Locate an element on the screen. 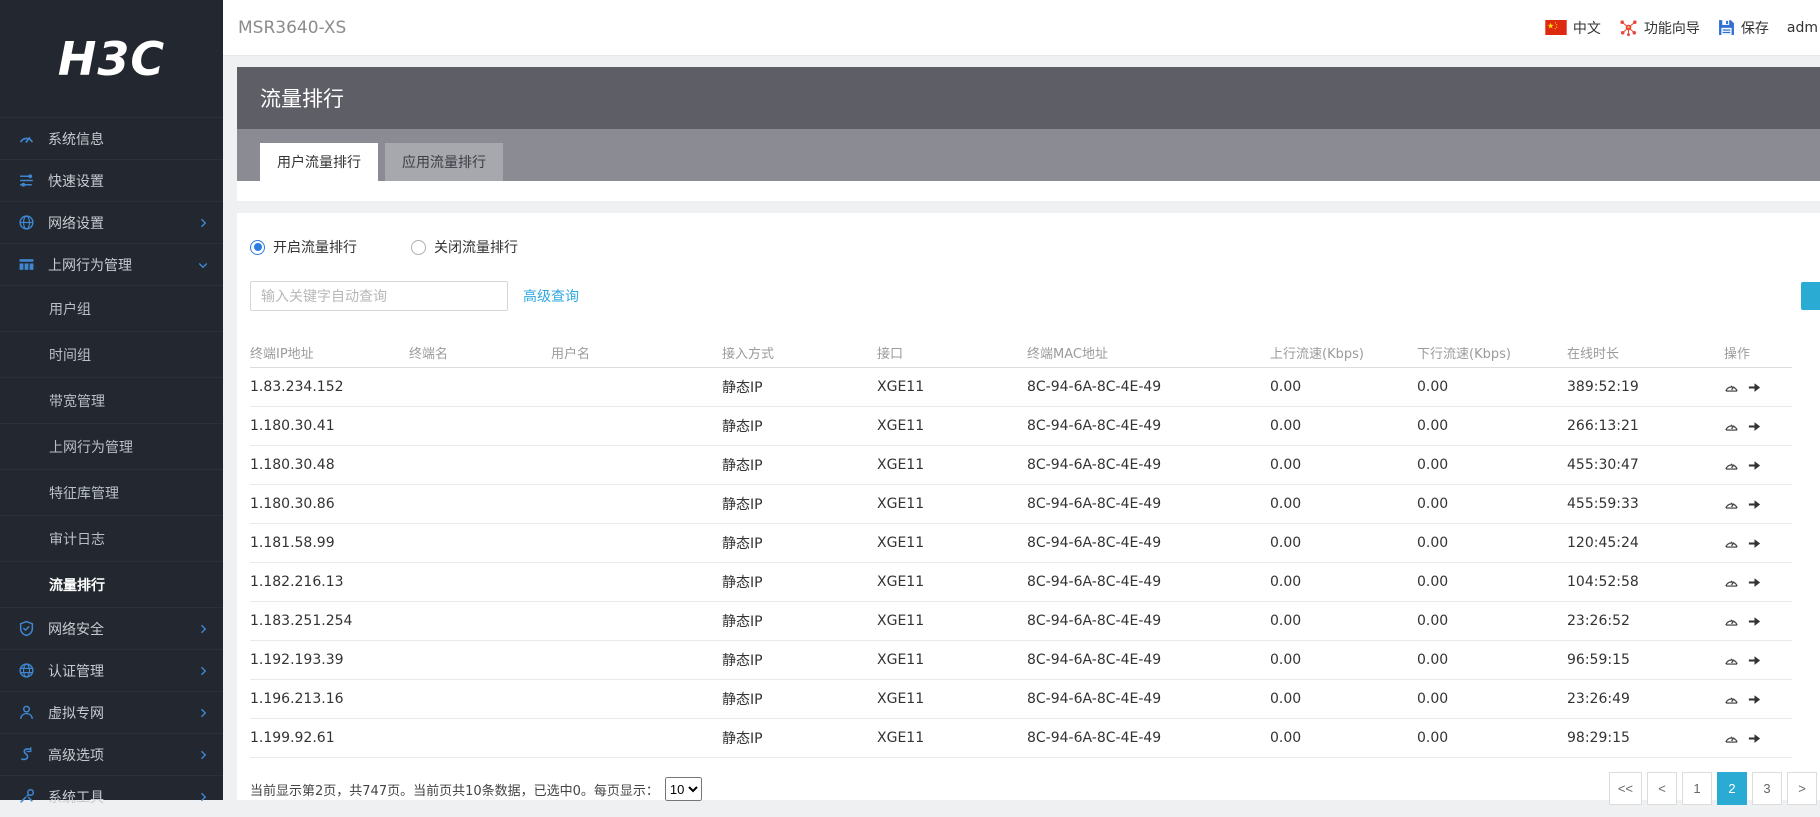  sidebar-item-2: 网络设置 is located at coordinates (111, 222).